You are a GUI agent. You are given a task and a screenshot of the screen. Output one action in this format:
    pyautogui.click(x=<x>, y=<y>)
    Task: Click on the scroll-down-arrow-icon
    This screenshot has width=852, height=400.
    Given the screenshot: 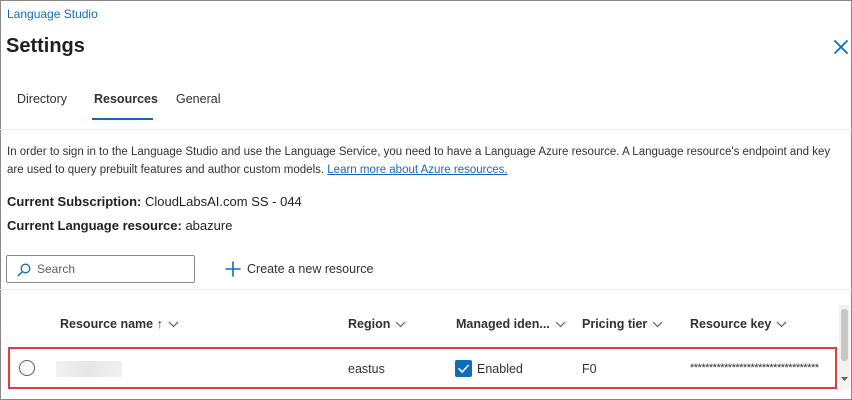 What is the action you would take?
    pyautogui.click(x=844, y=379)
    